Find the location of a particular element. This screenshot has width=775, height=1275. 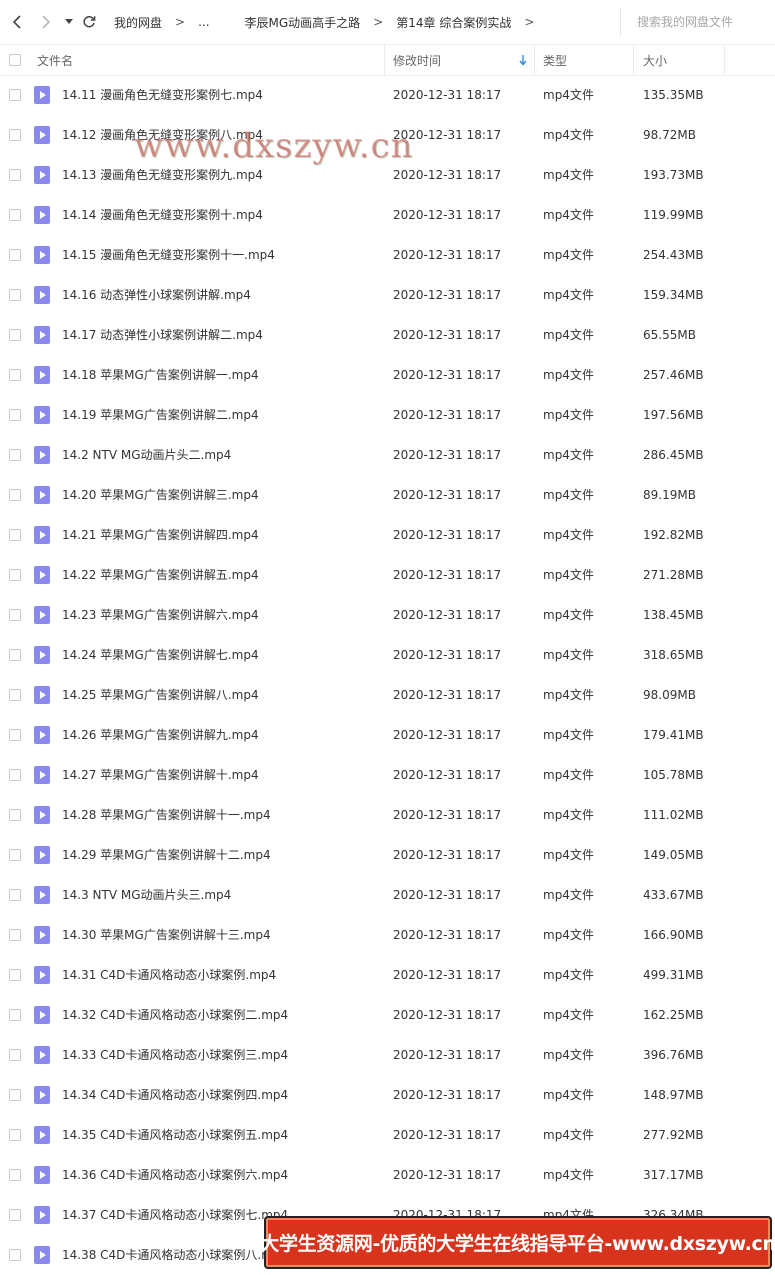

file-name: 14.23 苹果MG广告案例讲解六.mp4 is located at coordinates (160, 615).